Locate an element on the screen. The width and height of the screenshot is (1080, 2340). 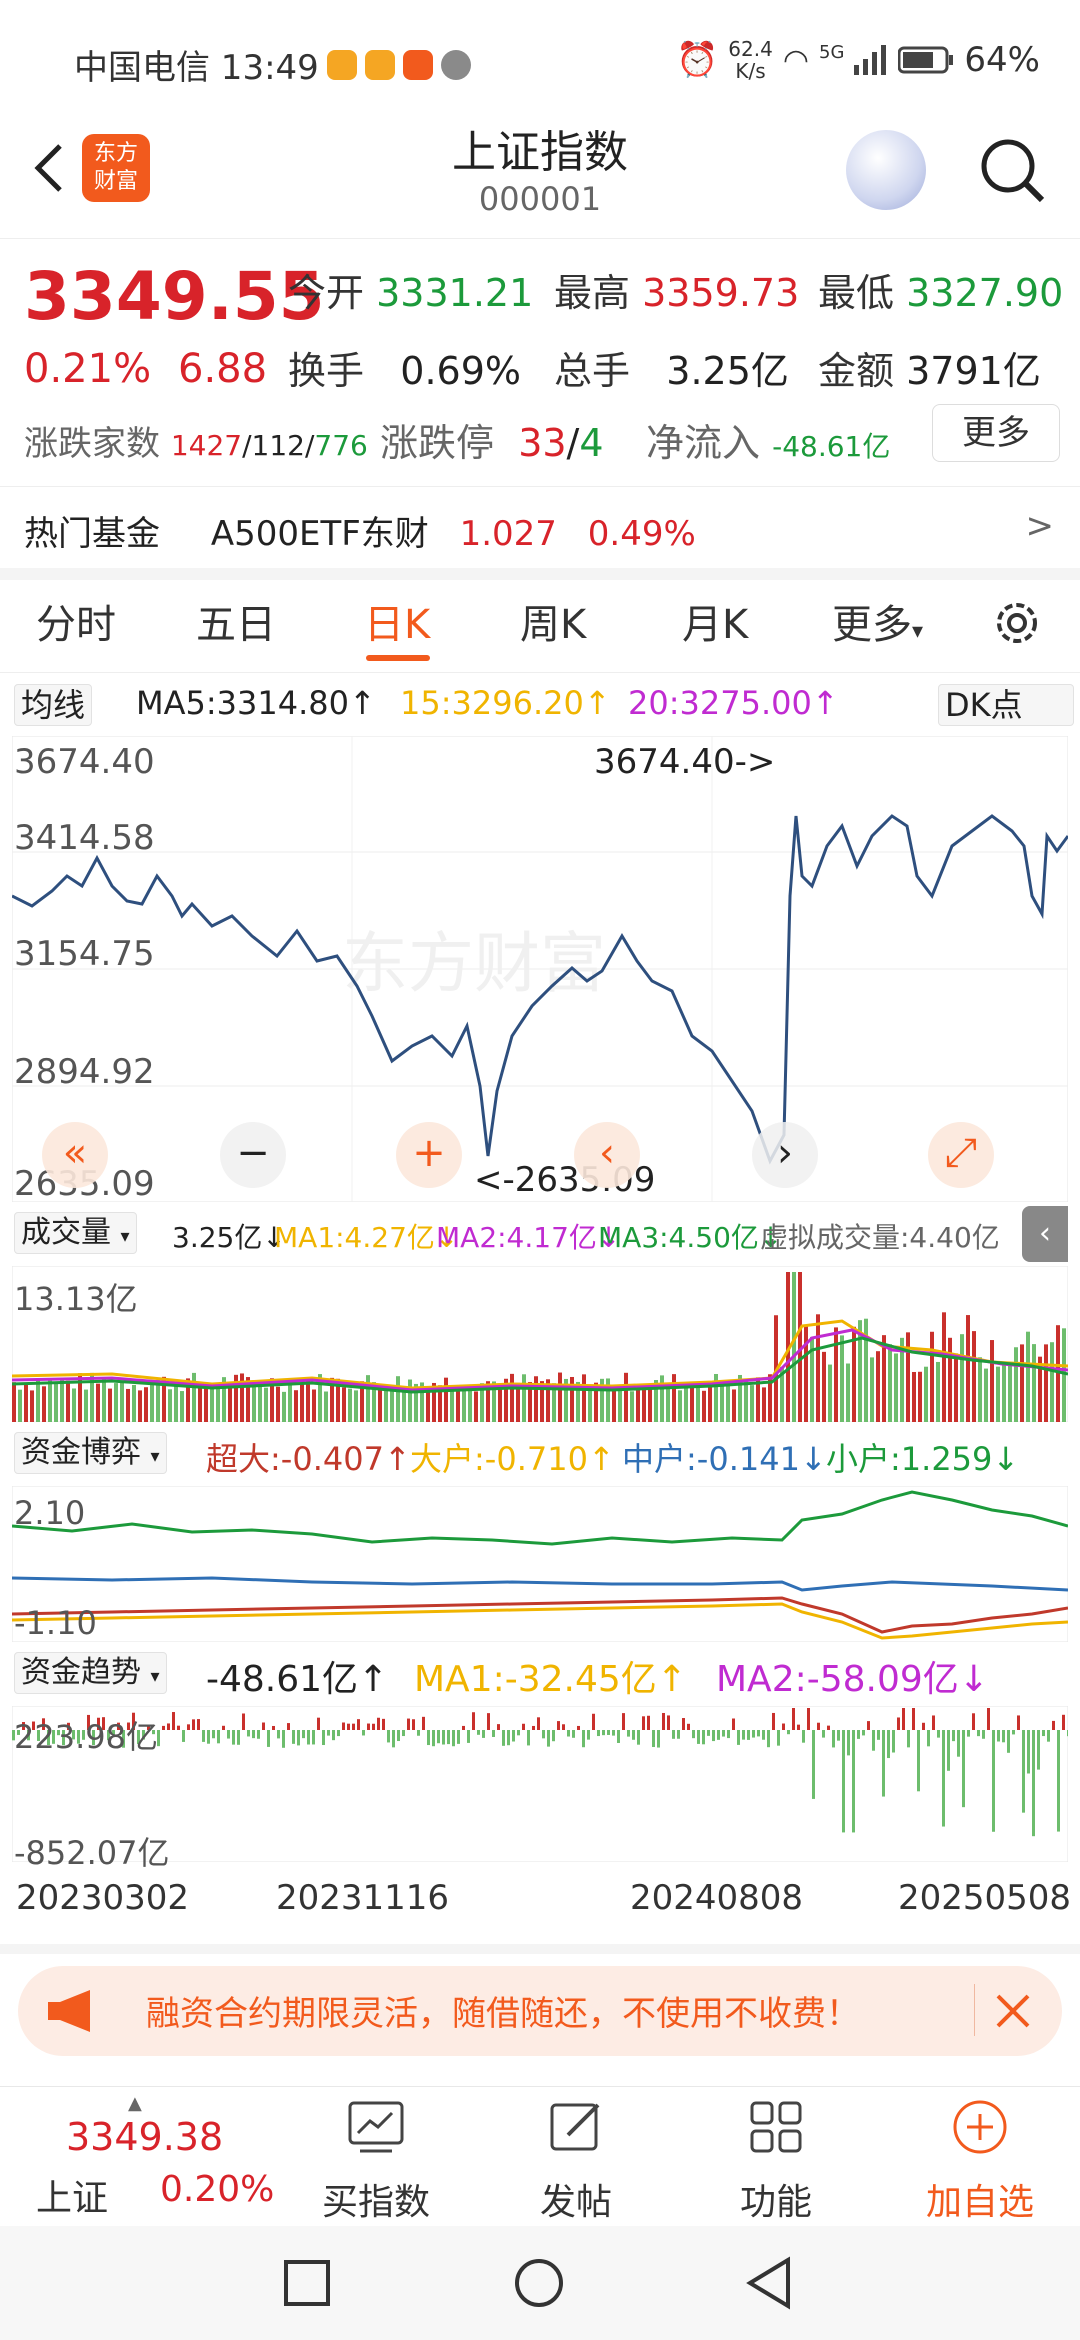
tab-daily-k: 日K is located at coordinates (397, 621).